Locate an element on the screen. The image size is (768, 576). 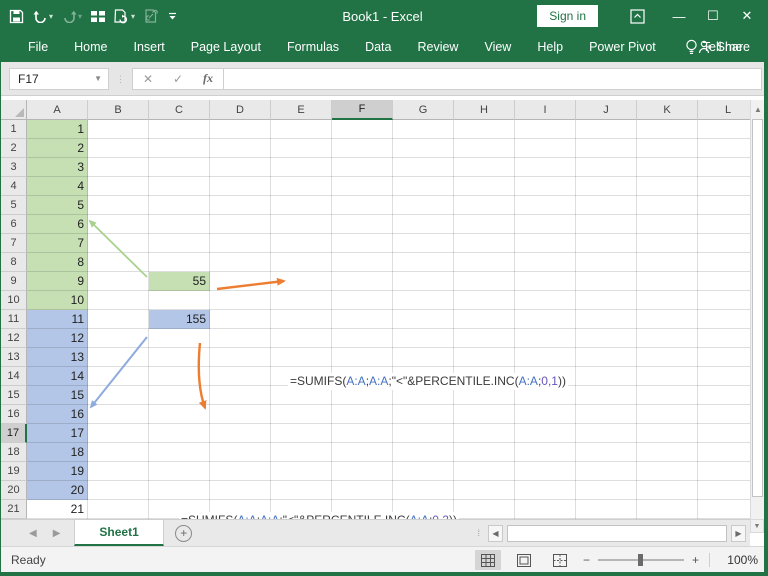
scroll-down-icon: ▼ is located at coordinates (757, 526).